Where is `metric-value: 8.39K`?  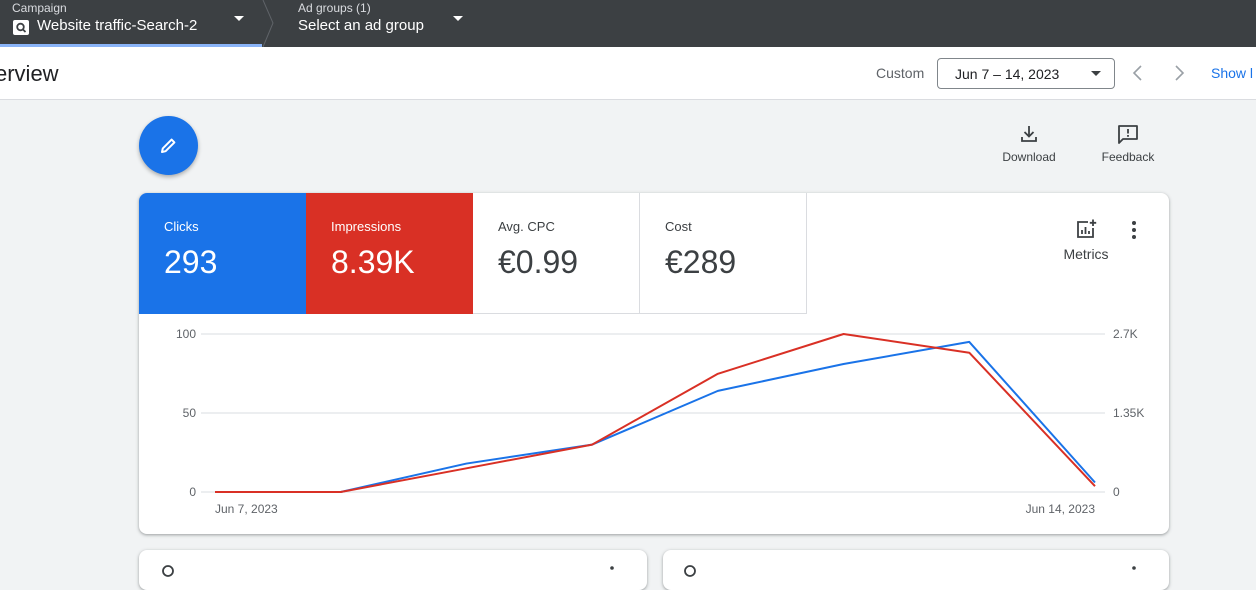
metric-value: 8.39K is located at coordinates (373, 262).